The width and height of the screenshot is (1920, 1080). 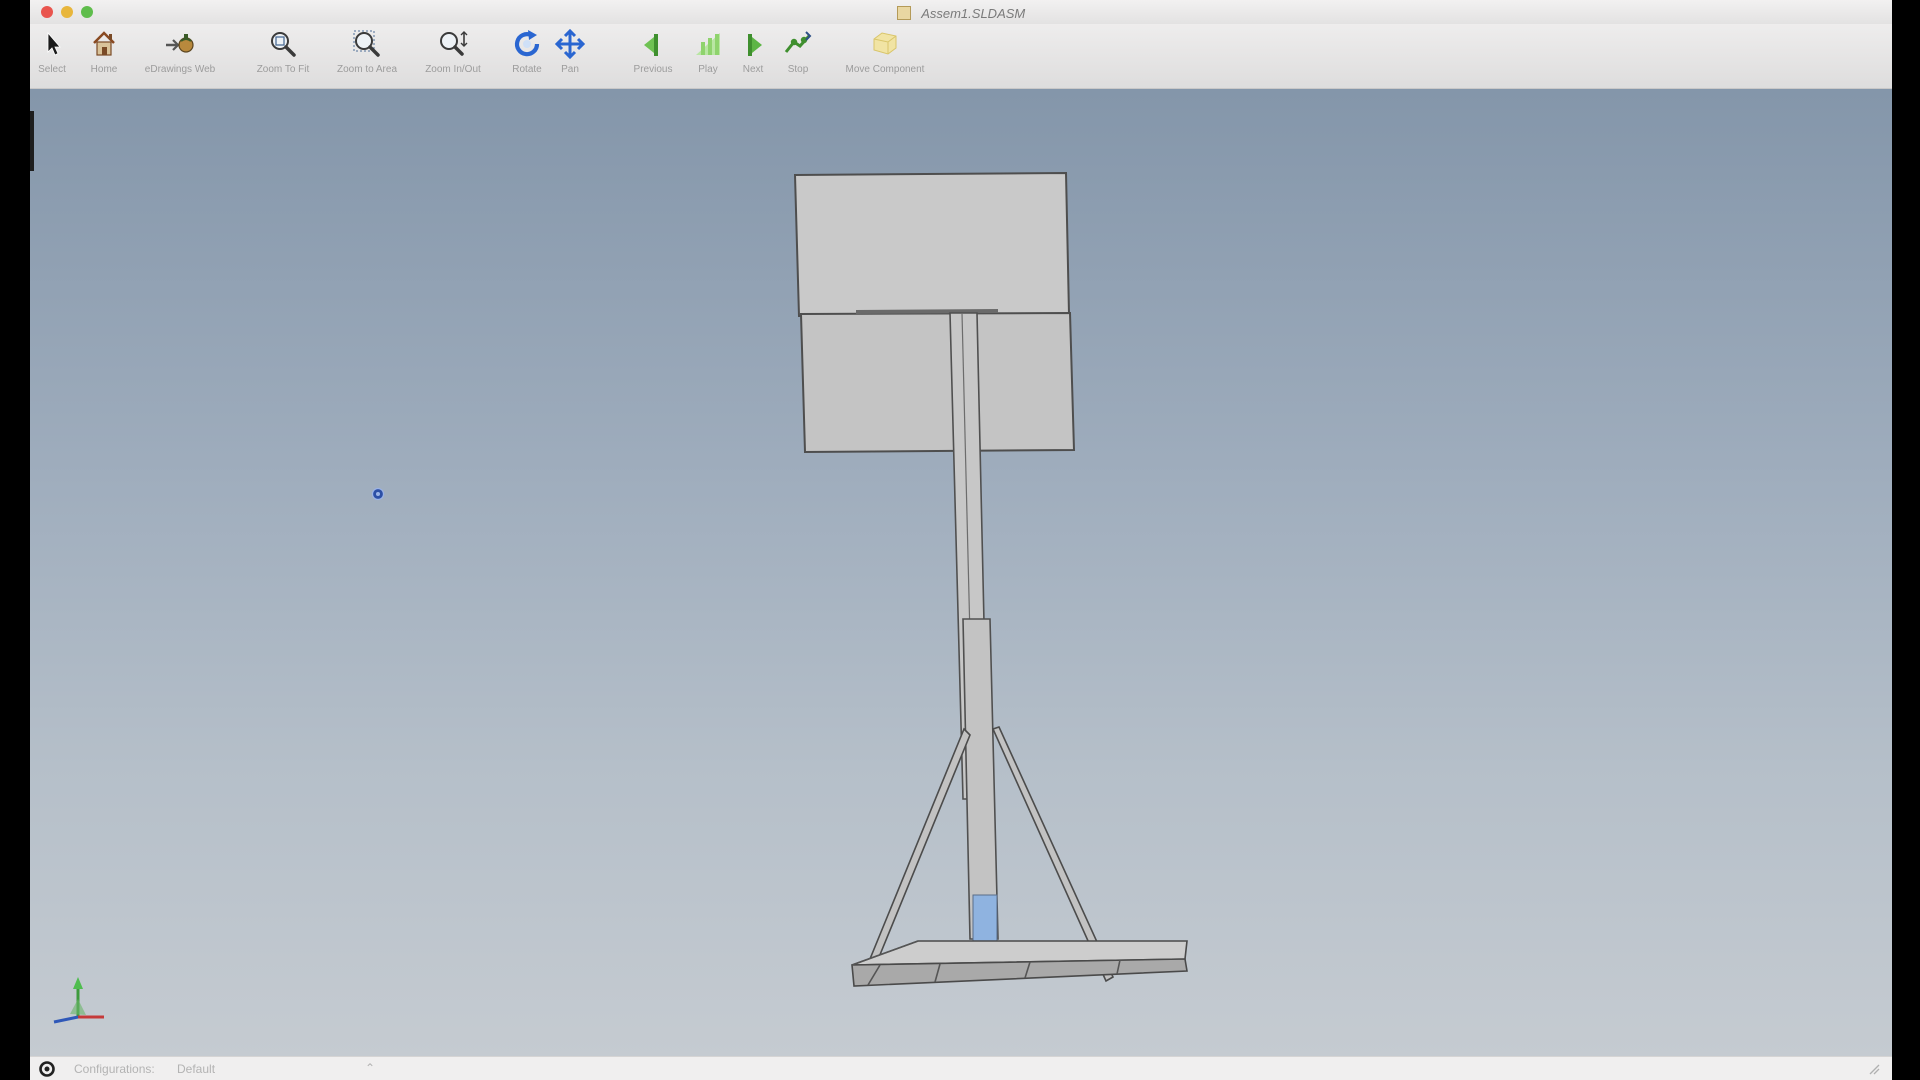 What do you see at coordinates (67, 12) in the screenshot?
I see `minimize-window-button` at bounding box center [67, 12].